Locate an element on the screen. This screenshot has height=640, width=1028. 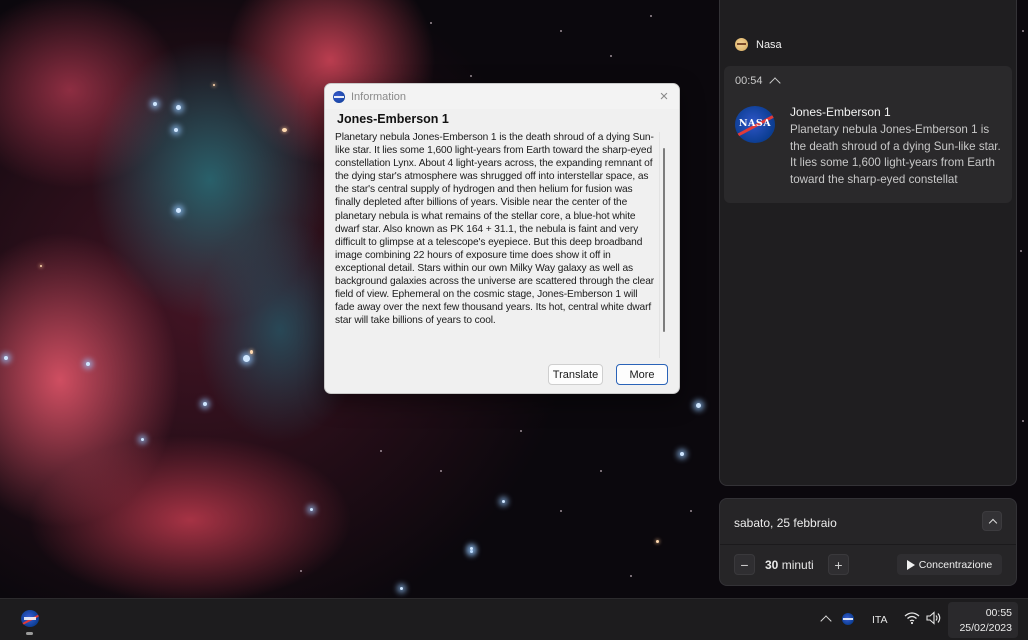
taskbar: ITA 00:55 25/02/2023 is located at coordinates (514, 619).